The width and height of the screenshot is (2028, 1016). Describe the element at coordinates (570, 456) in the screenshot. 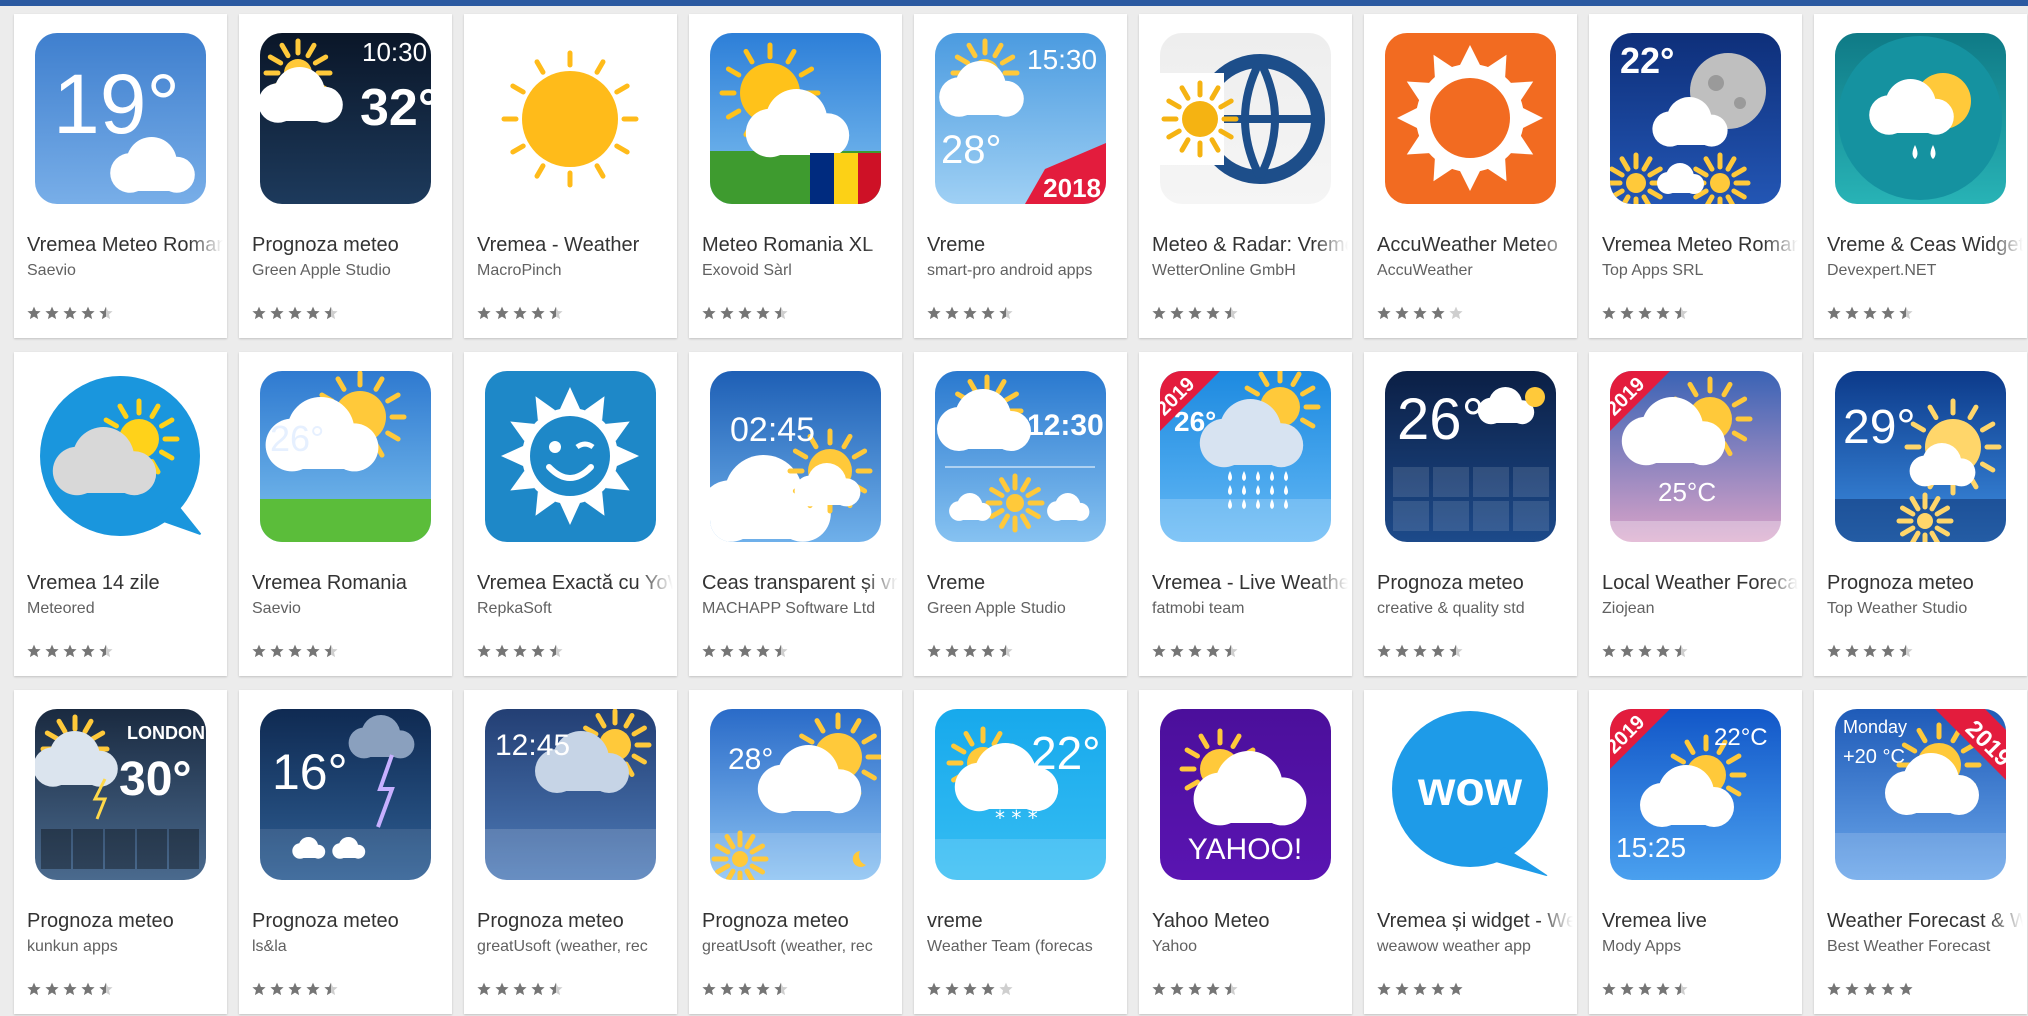

I see `smiling-sun-icon` at that location.